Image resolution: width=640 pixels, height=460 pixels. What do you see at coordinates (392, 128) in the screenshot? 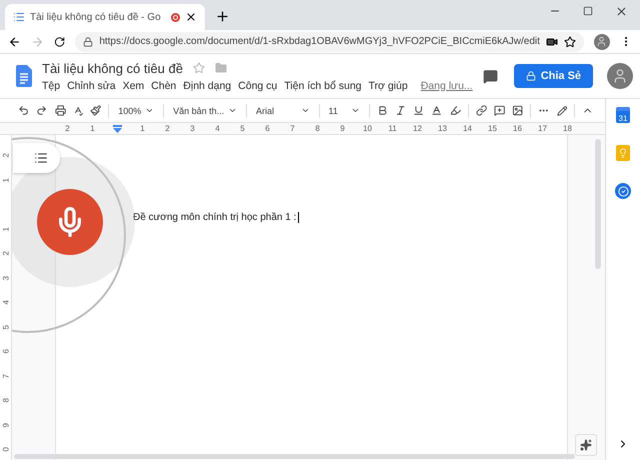
I see `ruler-number: 11` at bounding box center [392, 128].